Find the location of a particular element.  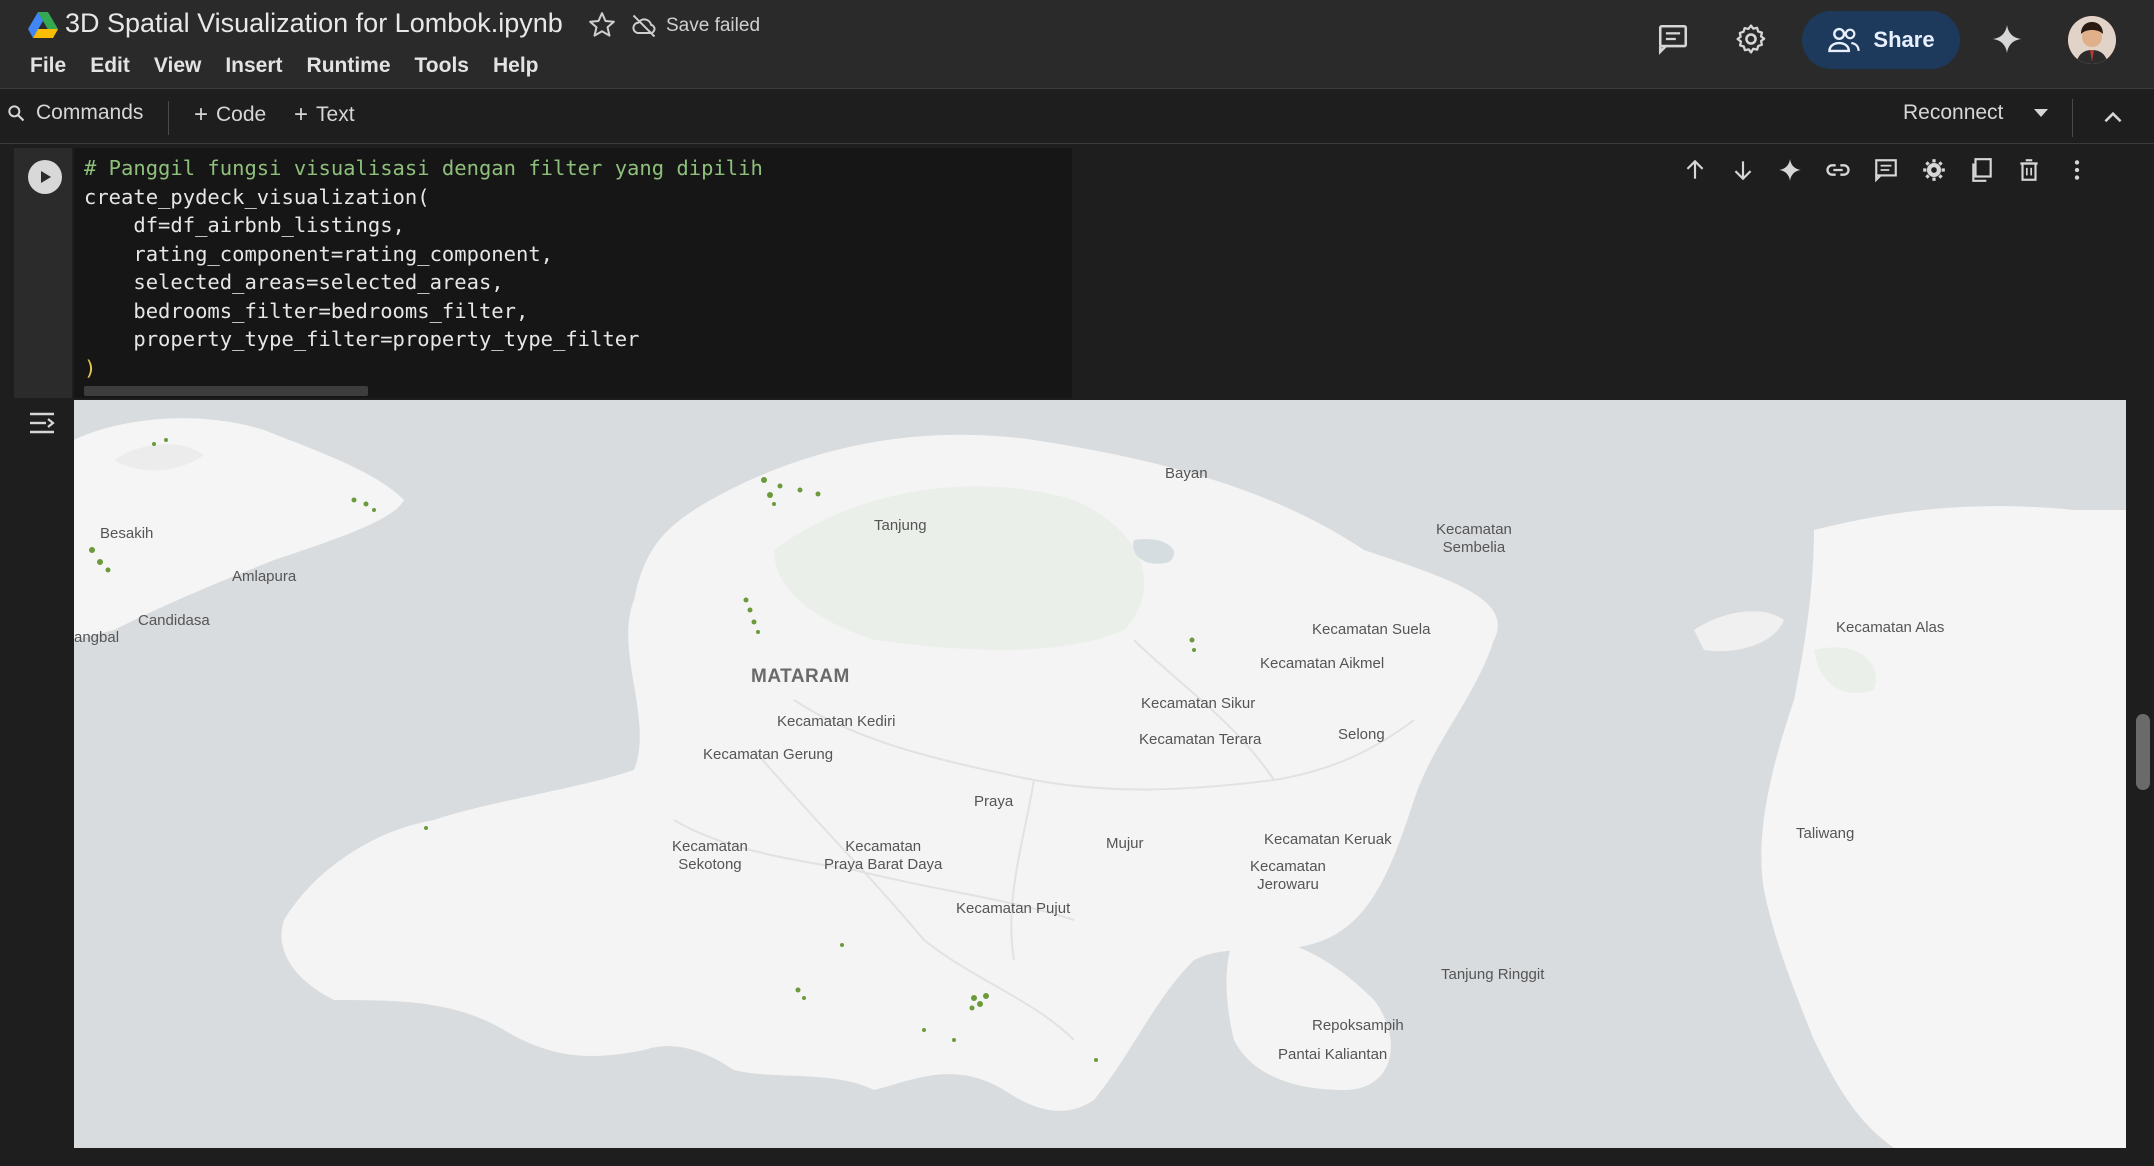

run-cell-button is located at coordinates (45, 177).